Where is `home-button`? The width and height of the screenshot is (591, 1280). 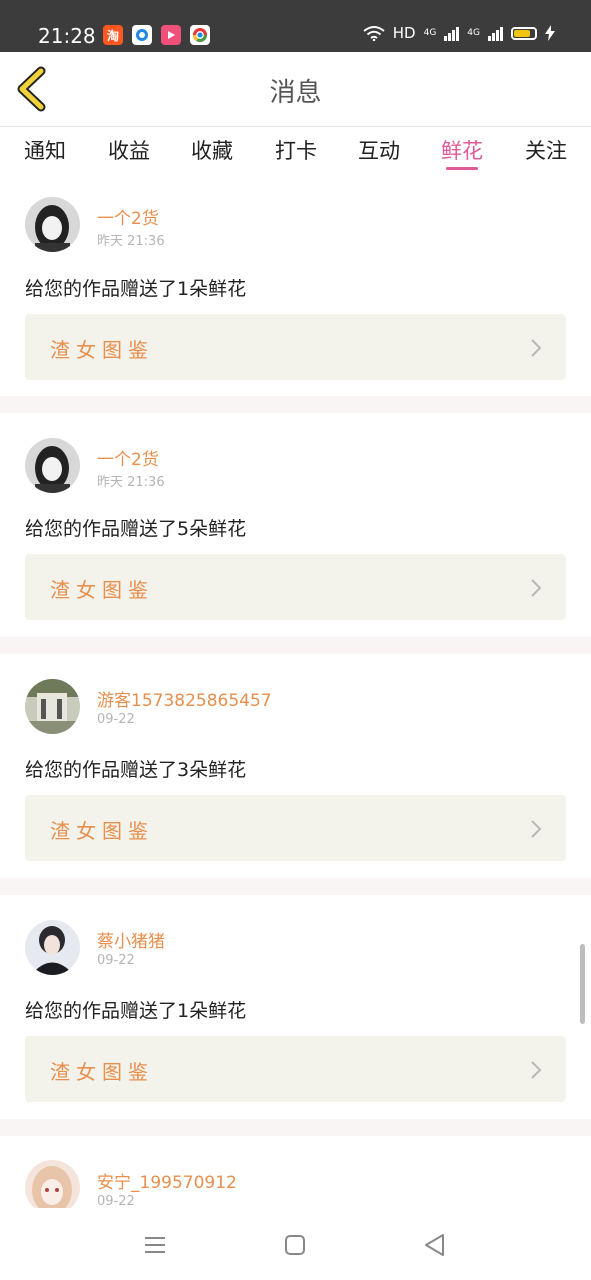
home-button is located at coordinates (295, 1245).